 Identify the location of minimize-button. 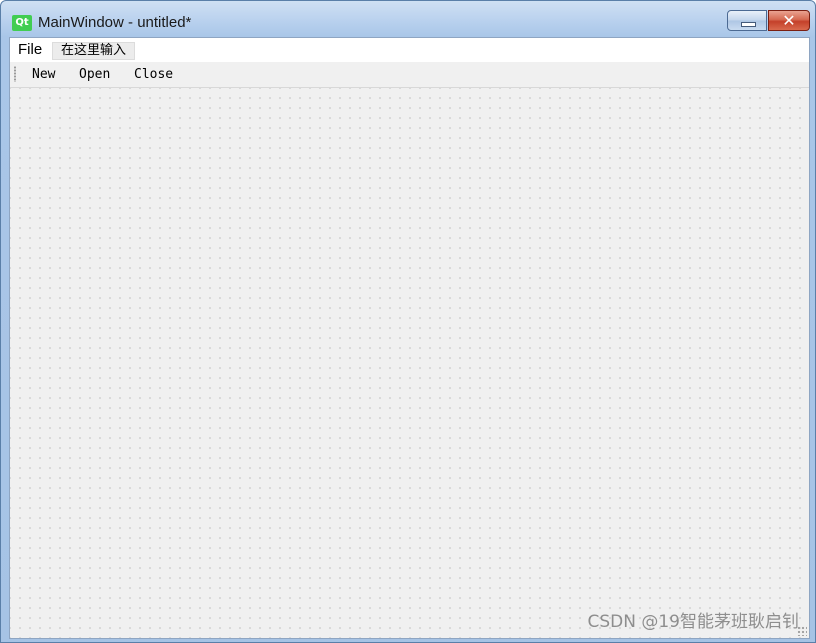
(747, 20).